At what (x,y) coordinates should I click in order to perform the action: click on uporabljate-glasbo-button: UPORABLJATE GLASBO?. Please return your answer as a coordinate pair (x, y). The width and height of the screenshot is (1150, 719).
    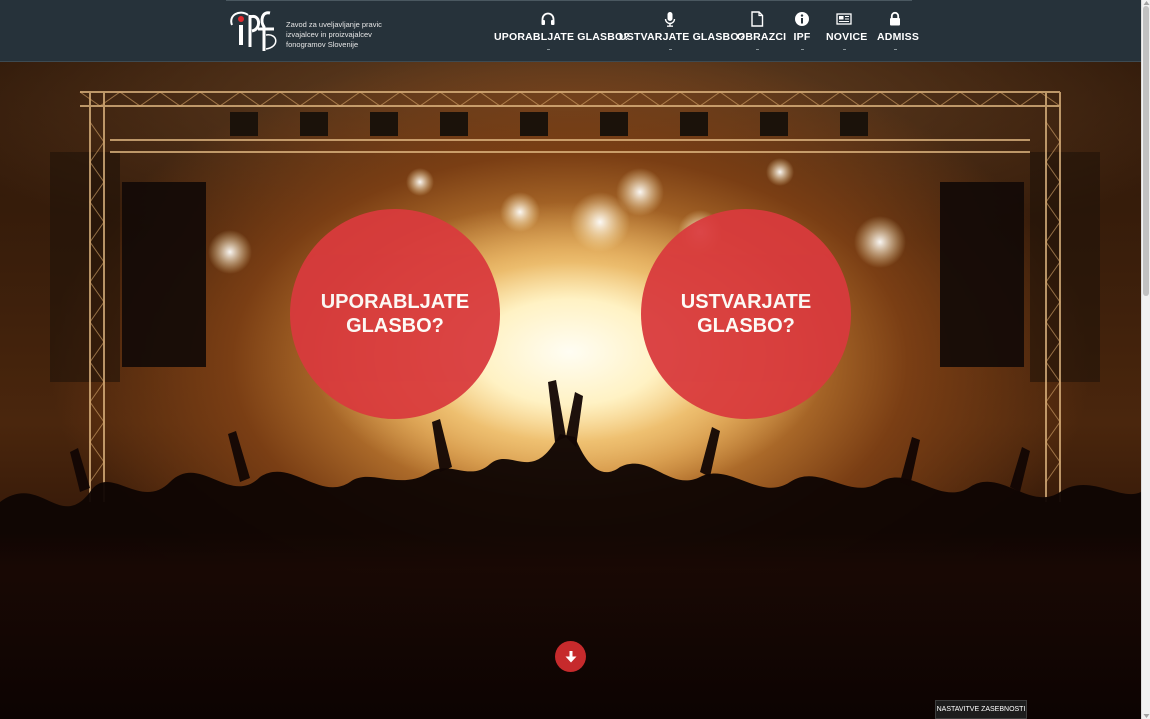
    Looking at the image, I should click on (395, 314).